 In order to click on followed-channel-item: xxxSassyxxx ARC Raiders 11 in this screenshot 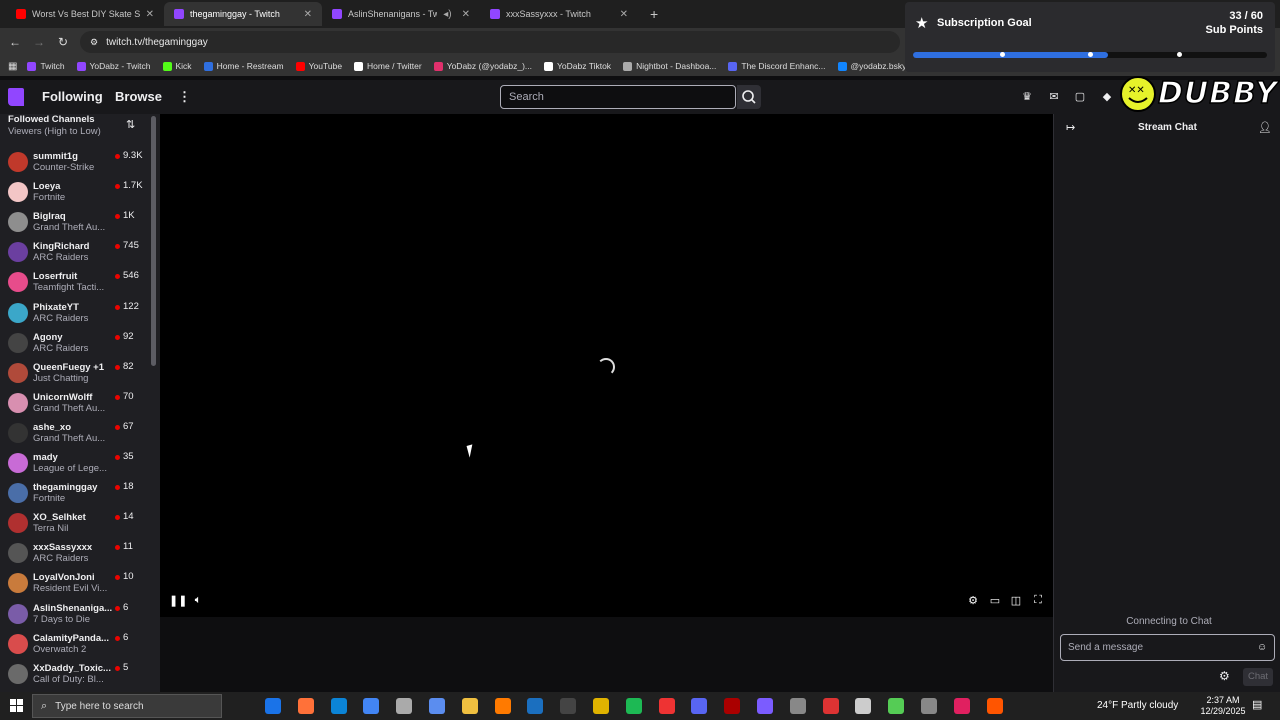, I will do `click(75, 554)`.